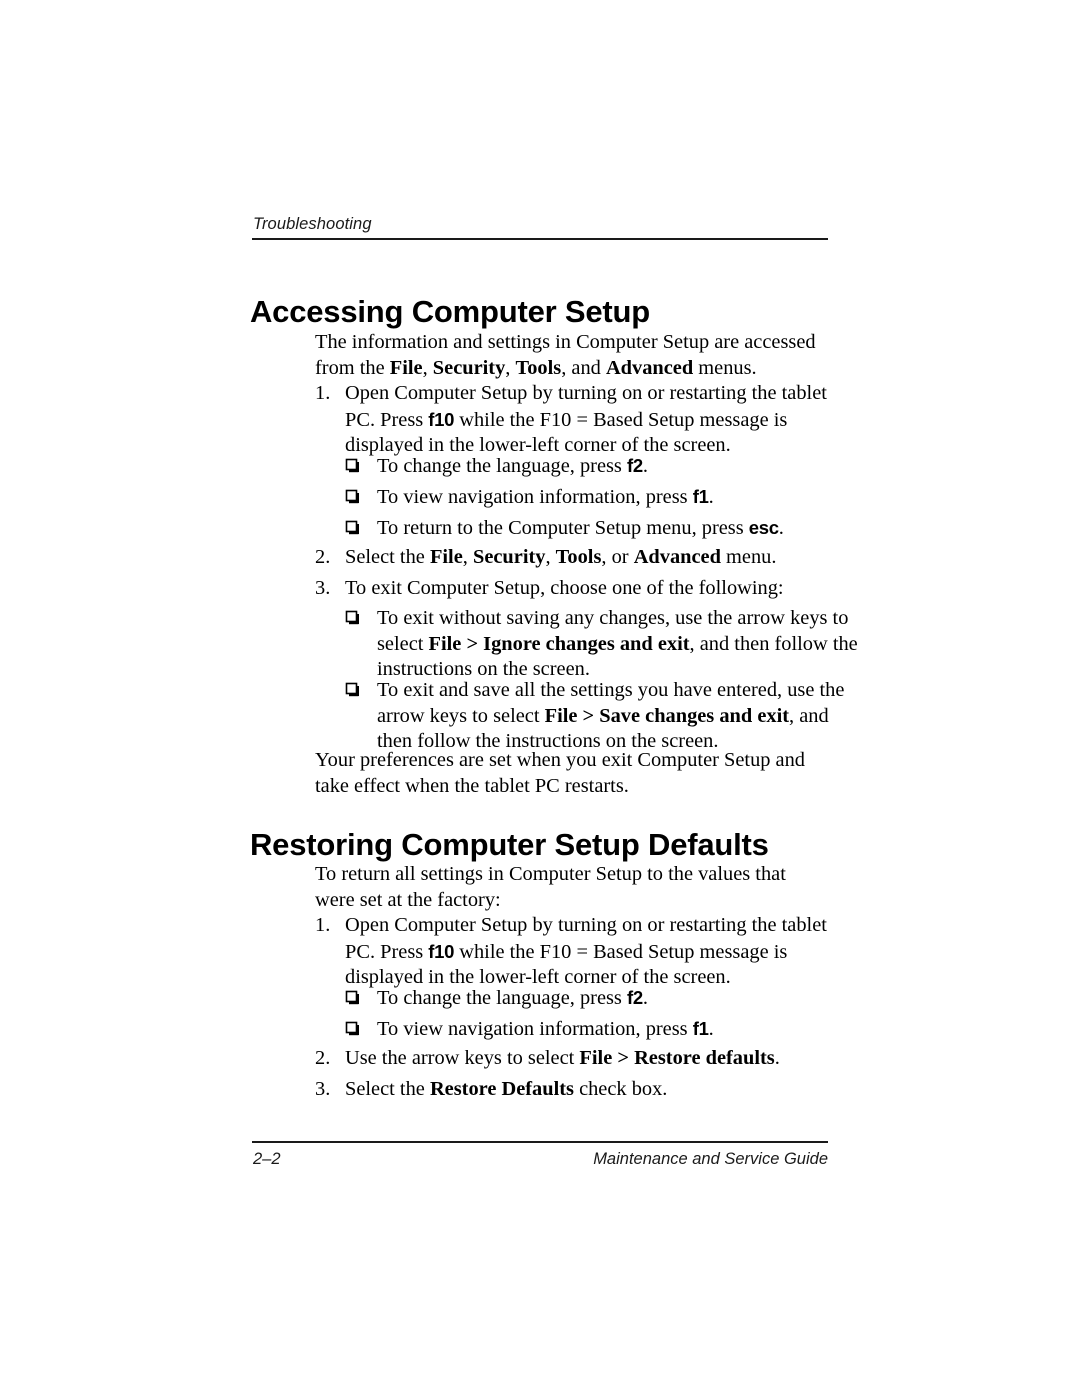 Image resolution: width=1080 pixels, height=1397 pixels. I want to click on section-heading-accessing-computer-setup: Accessing Computer Setup, so click(450, 311).